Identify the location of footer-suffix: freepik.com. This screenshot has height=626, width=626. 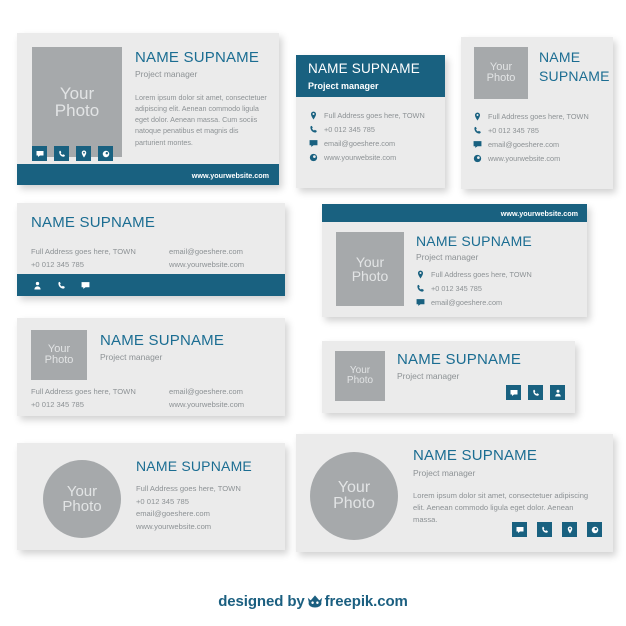
(366, 601).